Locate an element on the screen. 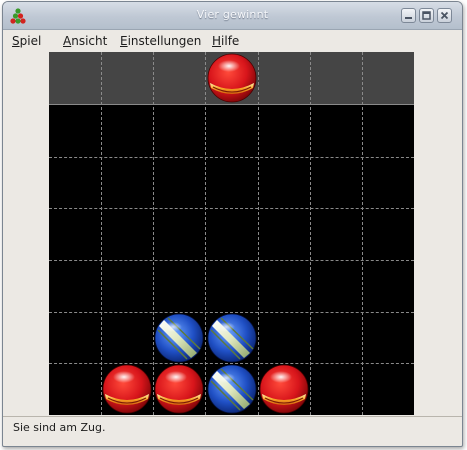 The height and width of the screenshot is (450, 467). menu-spiel: Spiel is located at coordinates (26, 41).